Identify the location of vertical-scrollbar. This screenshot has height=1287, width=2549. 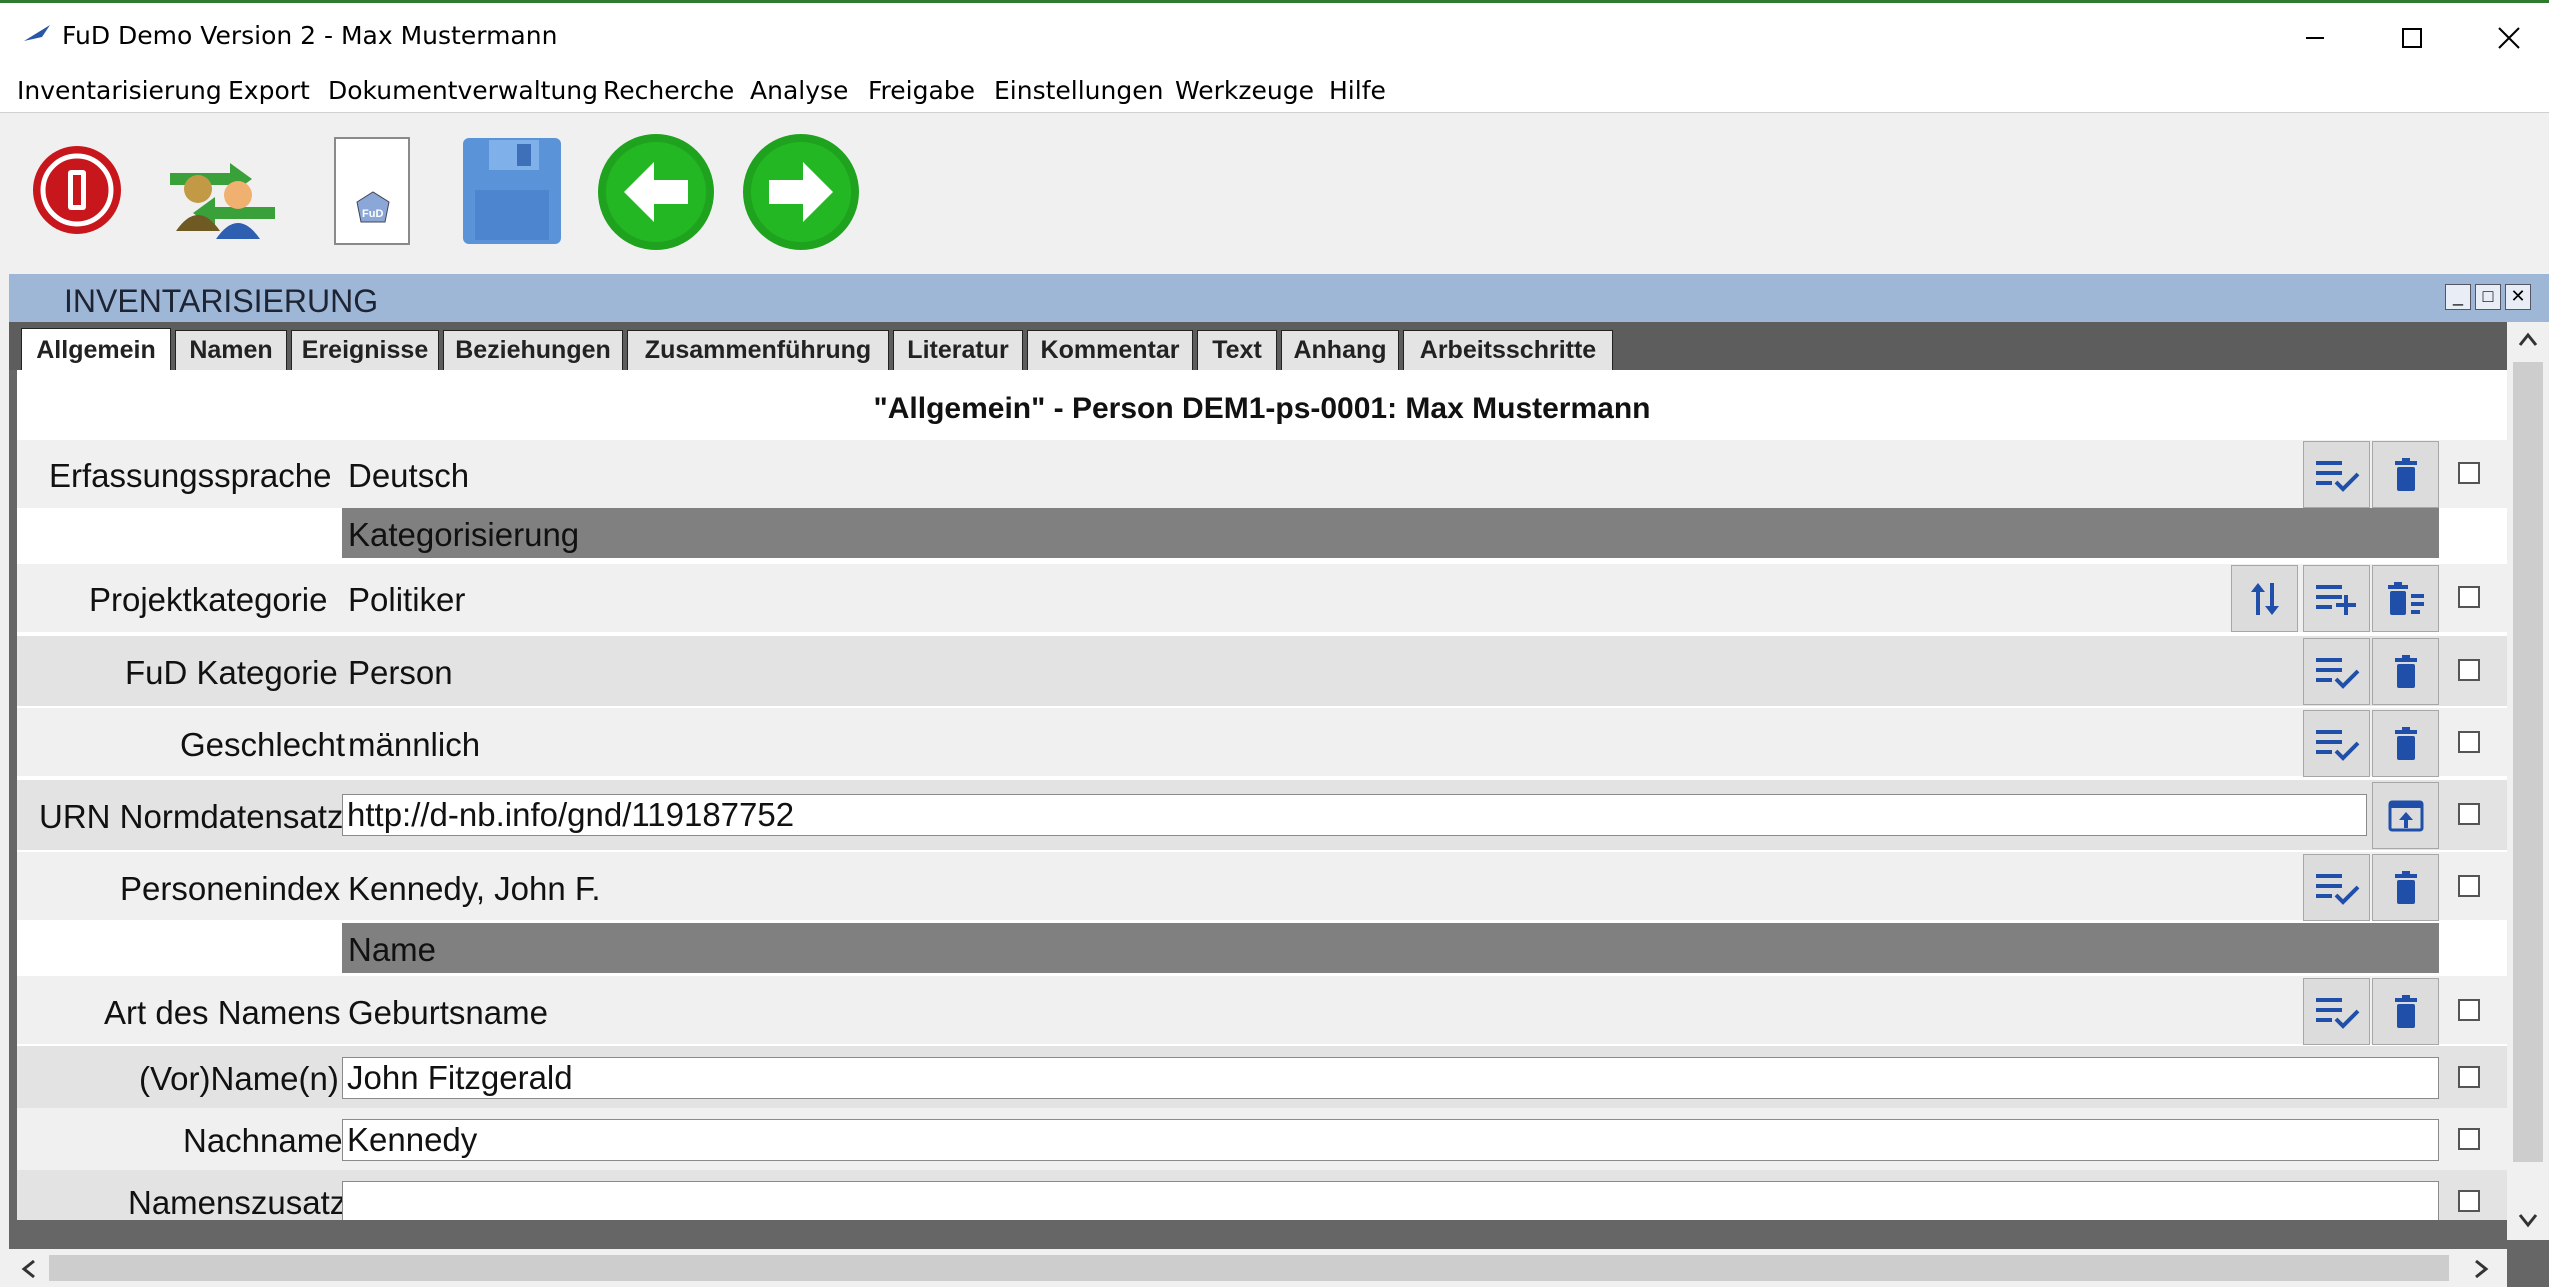
(2528, 781).